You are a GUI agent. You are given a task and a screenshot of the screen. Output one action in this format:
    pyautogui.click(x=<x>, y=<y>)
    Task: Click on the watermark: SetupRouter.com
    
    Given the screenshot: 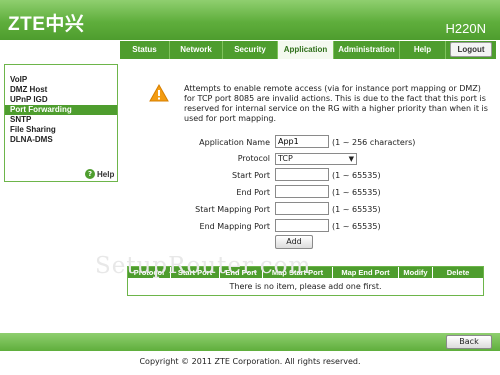 What is the action you would take?
    pyautogui.click(x=203, y=266)
    